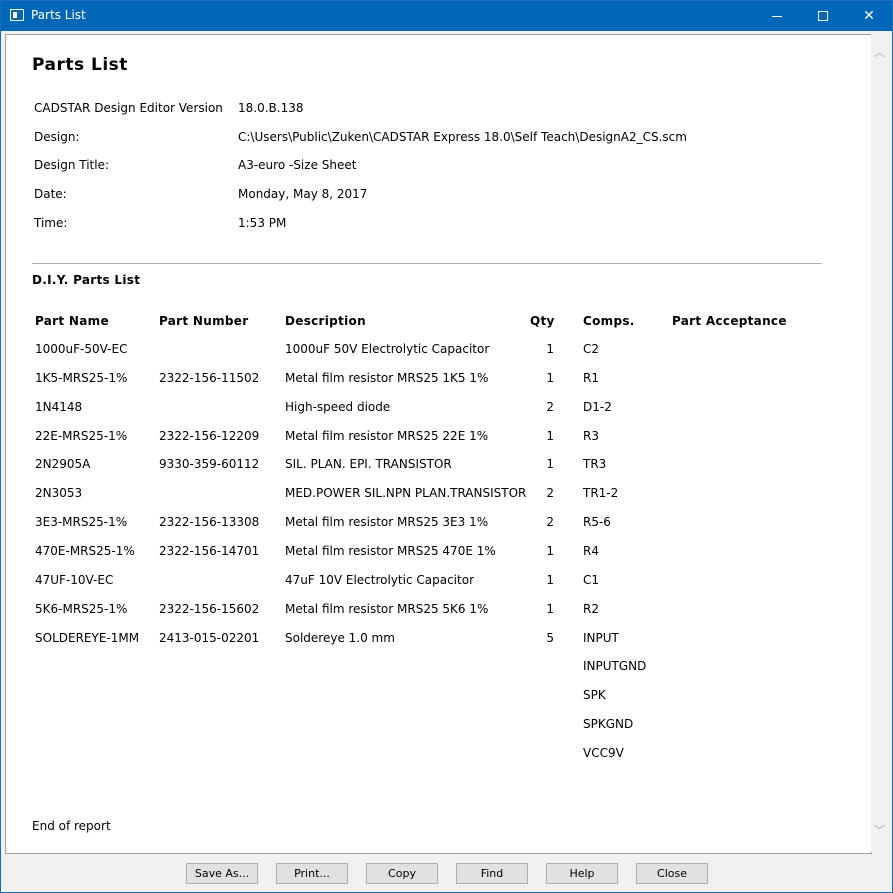 The width and height of the screenshot is (893, 893). What do you see at coordinates (609, 321) in the screenshot?
I see `column-header-comps: Comps.` at bounding box center [609, 321].